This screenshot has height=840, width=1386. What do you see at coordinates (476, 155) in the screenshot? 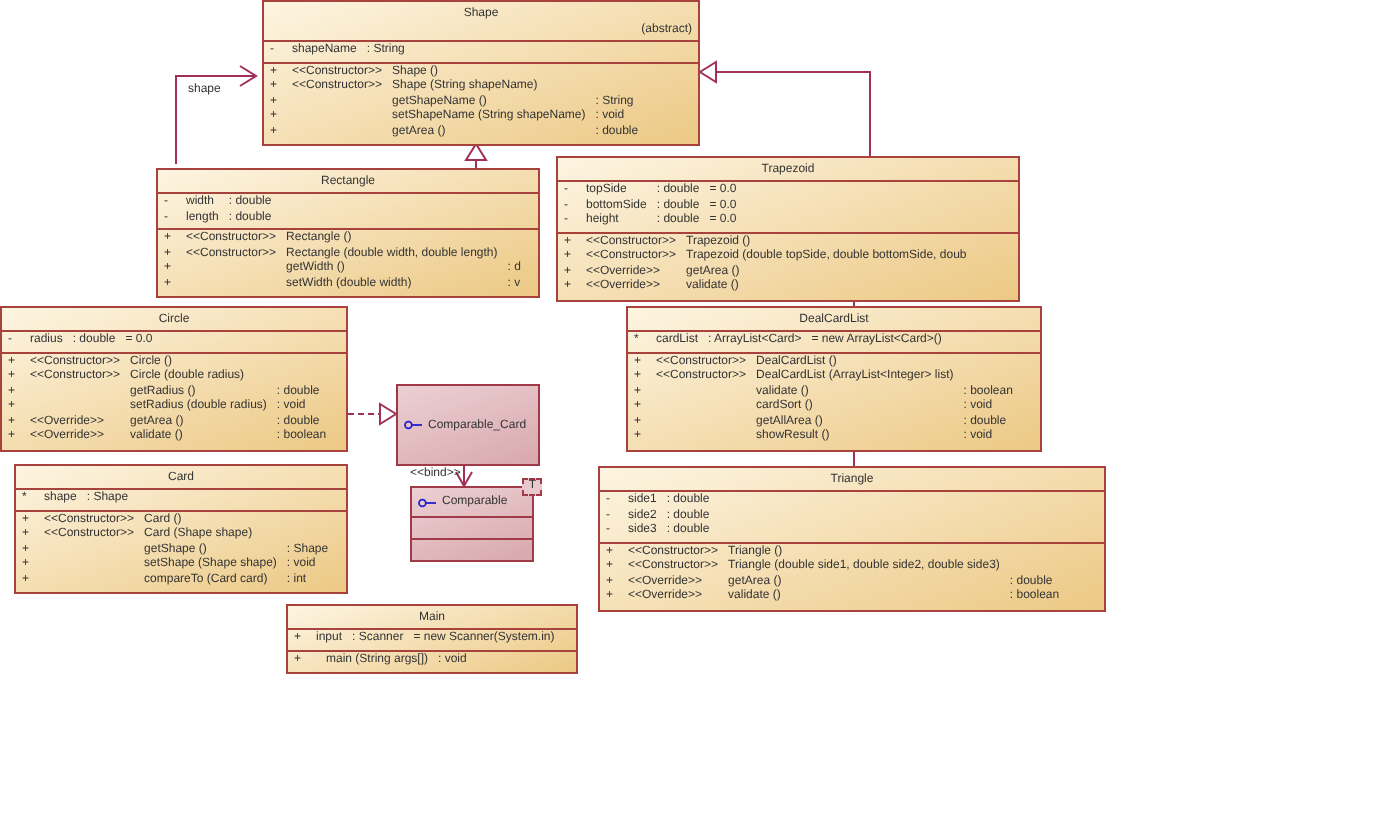
I see `generalization-connector` at bounding box center [476, 155].